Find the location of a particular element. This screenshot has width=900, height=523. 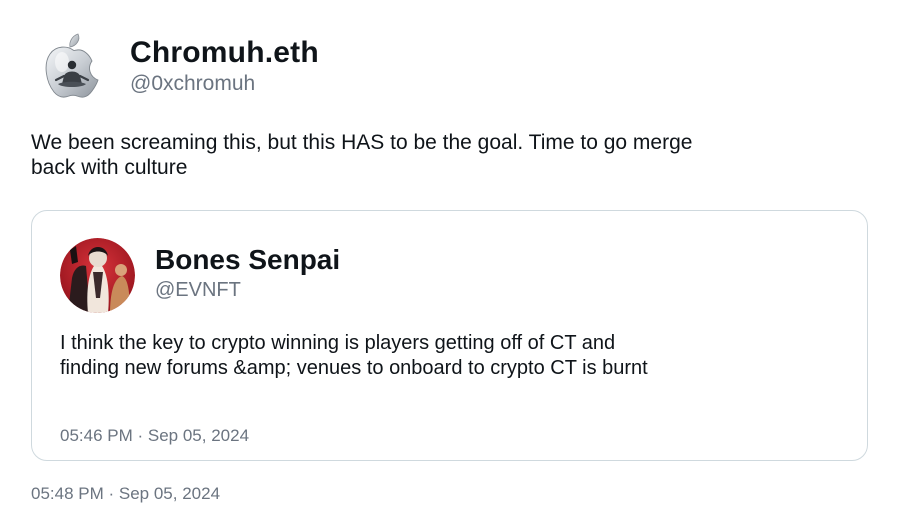

author-handle: @0xchromuh is located at coordinates (224, 84).